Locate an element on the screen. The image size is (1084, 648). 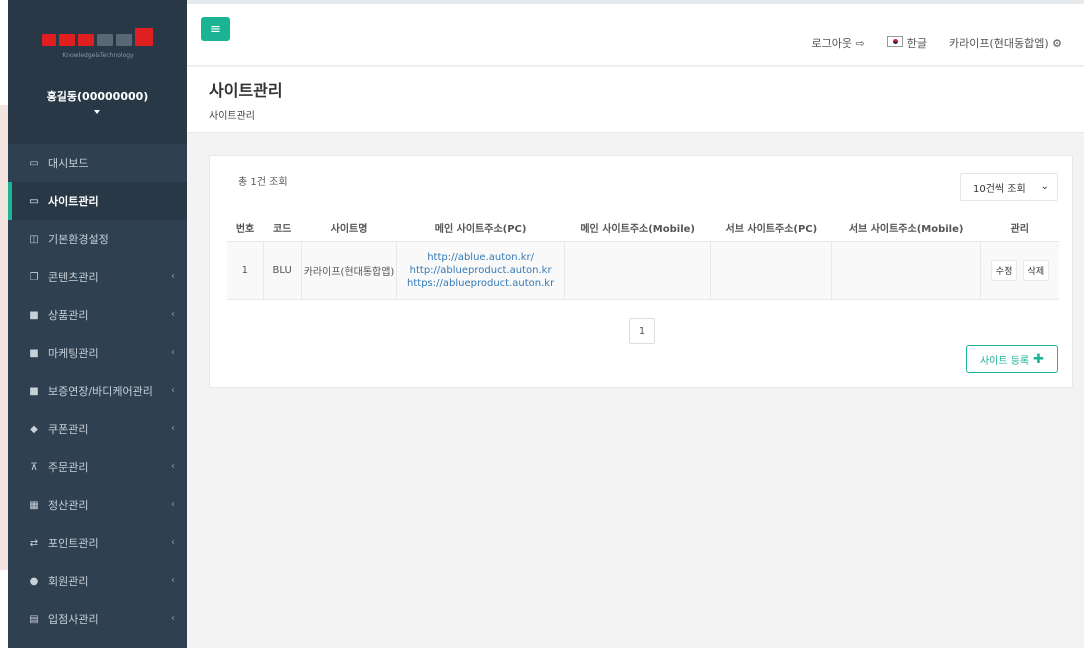
page-size-value: 10건씩 조회 is located at coordinates (999, 189).